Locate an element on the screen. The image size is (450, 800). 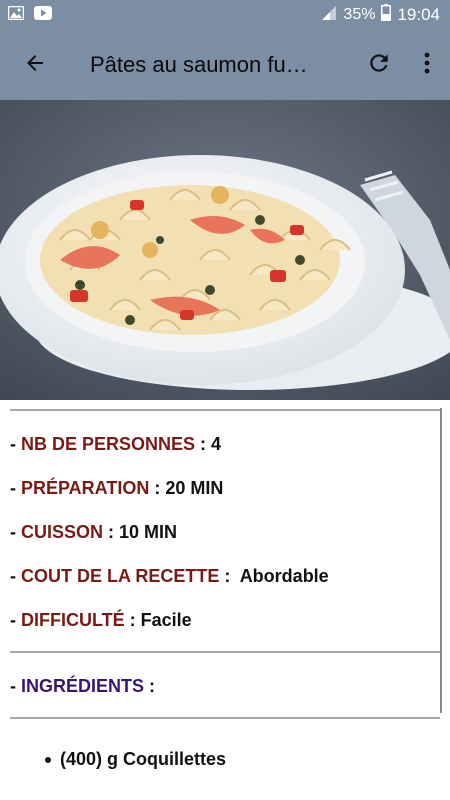
prep-row: - PRÉPARATION : 20 MIN is located at coordinates (117, 488).